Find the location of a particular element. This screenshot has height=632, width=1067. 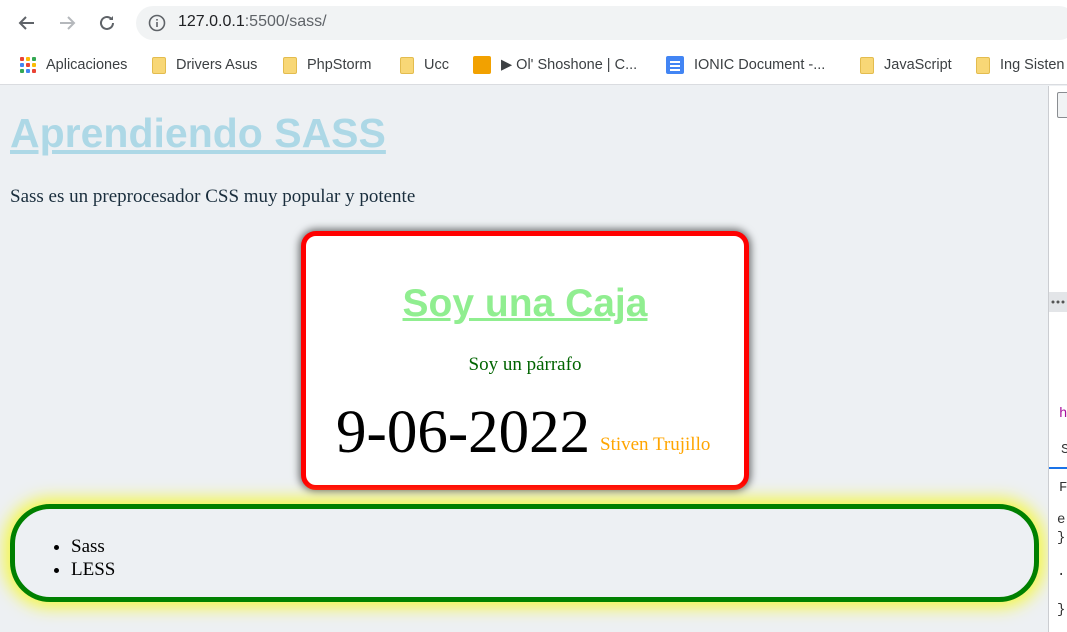

list-item: Sass is located at coordinates (93, 546).